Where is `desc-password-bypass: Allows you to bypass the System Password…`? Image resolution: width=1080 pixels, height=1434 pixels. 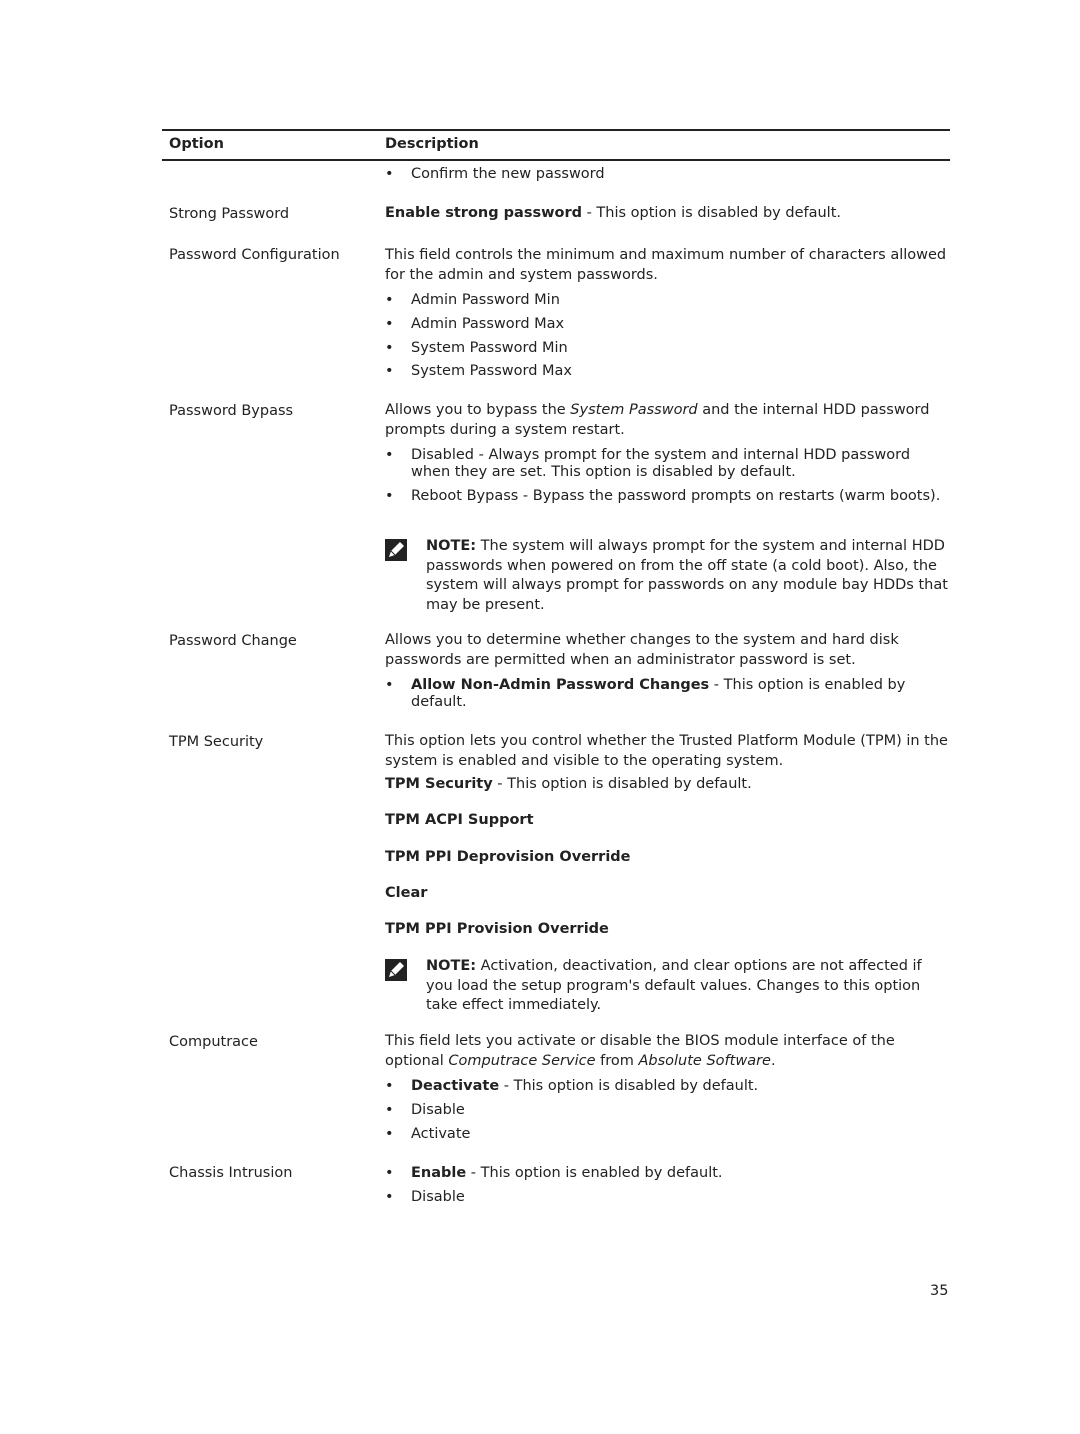
desc-password-bypass: Allows you to bypass the System Password… is located at coordinates (657, 420).